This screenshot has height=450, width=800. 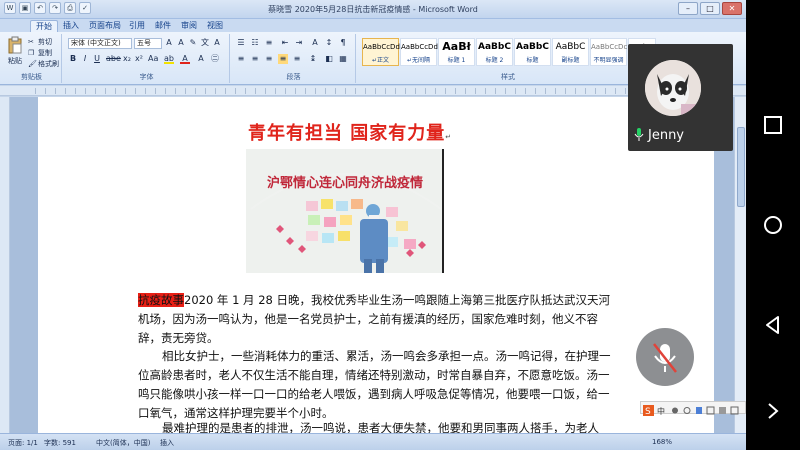 What do you see at coordinates (381, 47) in the screenshot?
I see `style-sample: AaBbCcDd` at bounding box center [381, 47].